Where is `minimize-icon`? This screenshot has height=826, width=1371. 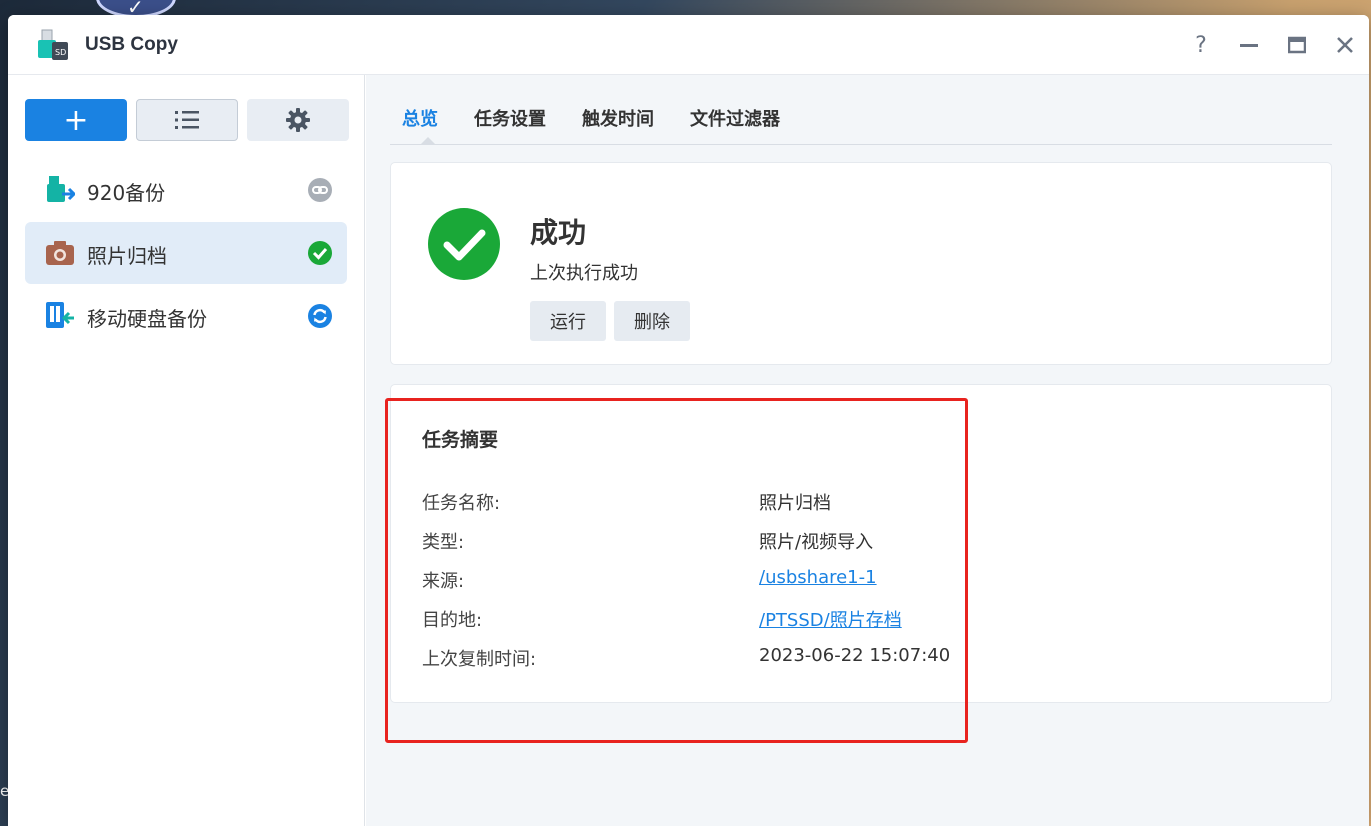 minimize-icon is located at coordinates (1249, 45).